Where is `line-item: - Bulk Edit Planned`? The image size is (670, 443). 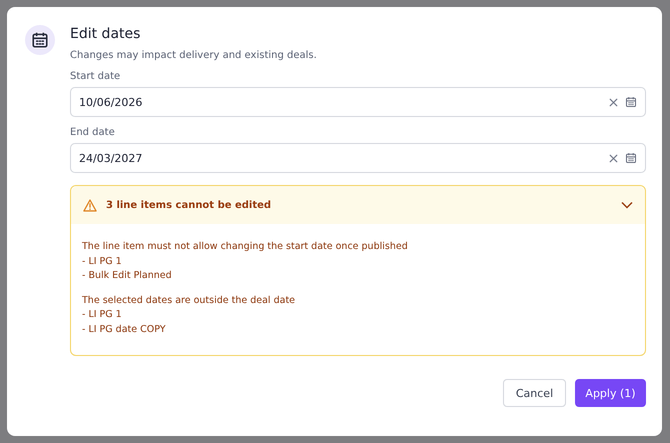
line-item: - Bulk Edit Planned is located at coordinates (127, 276).